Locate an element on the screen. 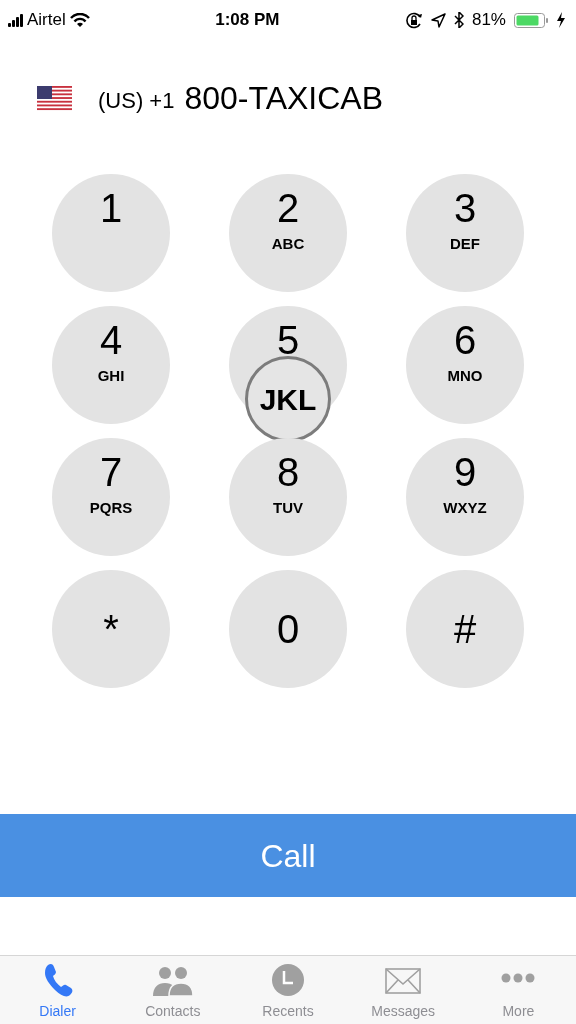 The width and height of the screenshot is (576, 1024). clock-time: 1:08 PM is located at coordinates (247, 20).